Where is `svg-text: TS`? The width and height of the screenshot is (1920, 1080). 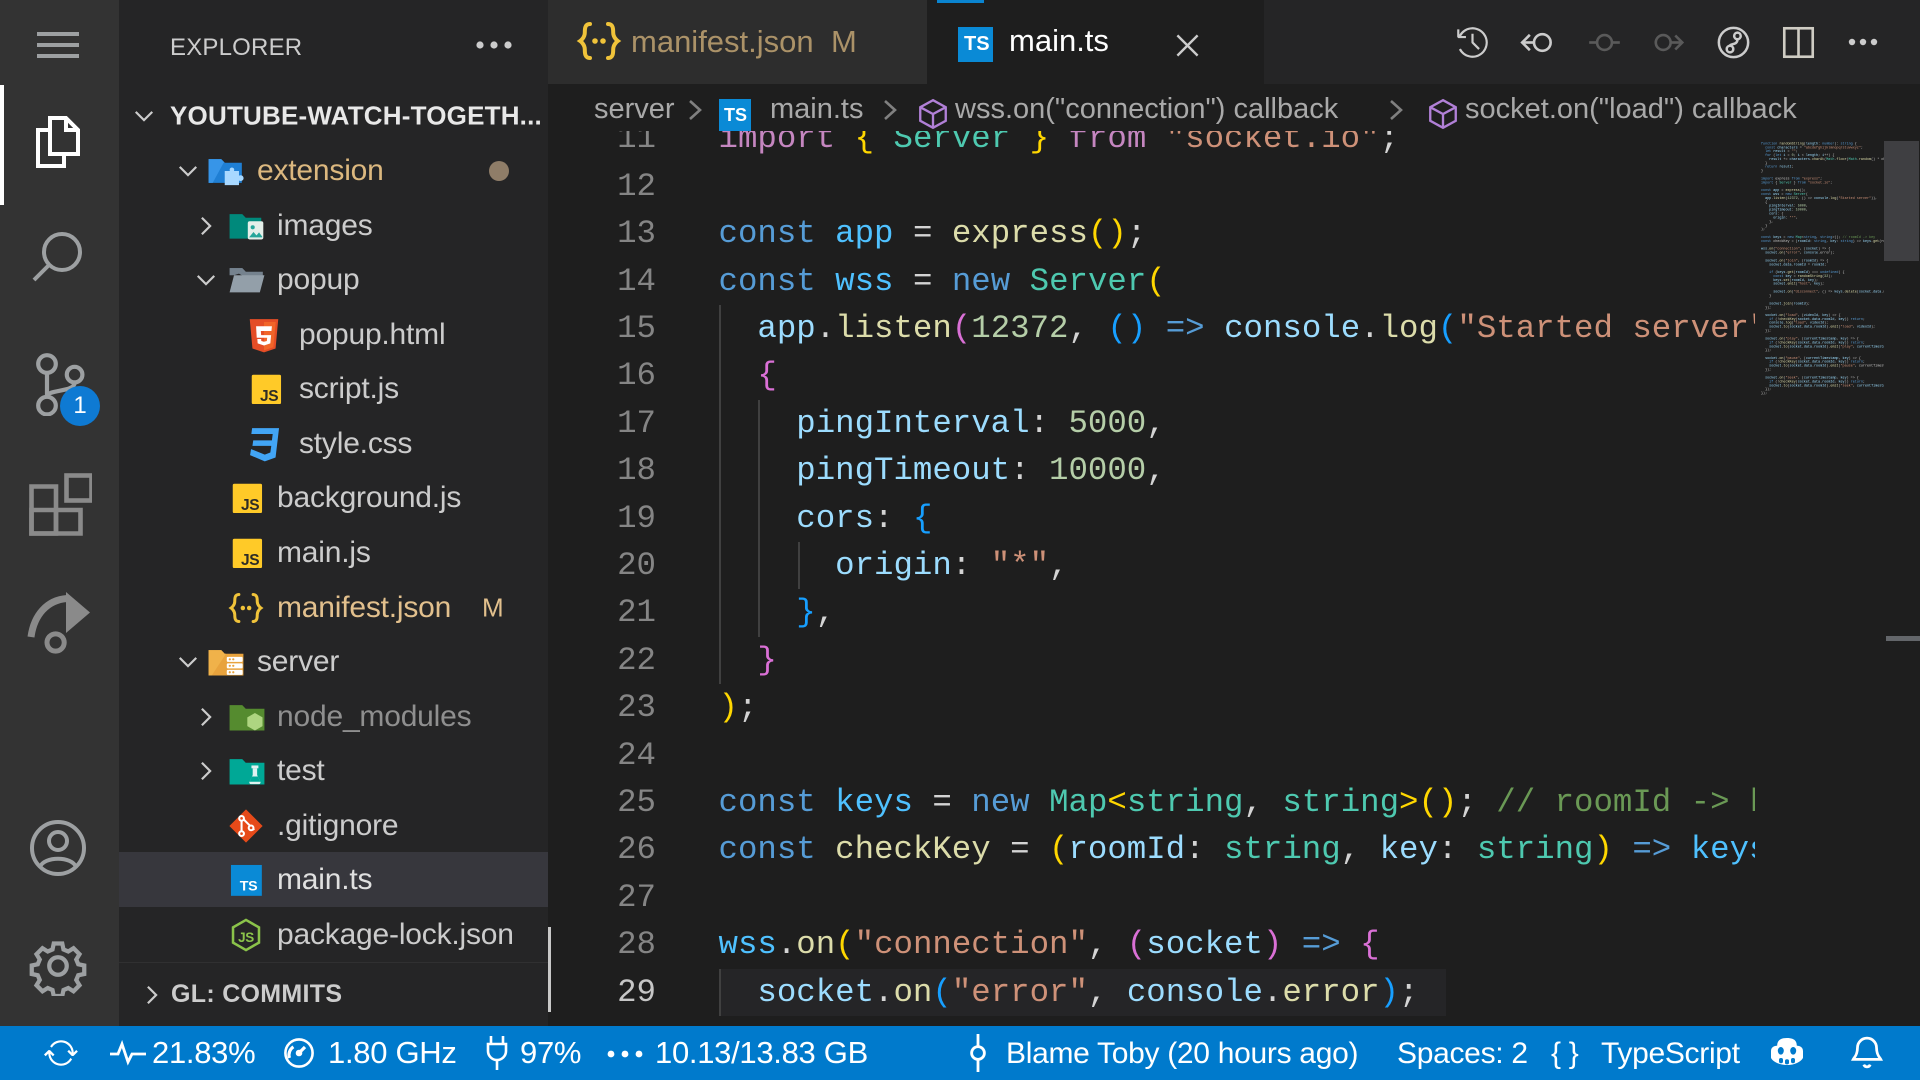 svg-text: TS is located at coordinates (249, 886).